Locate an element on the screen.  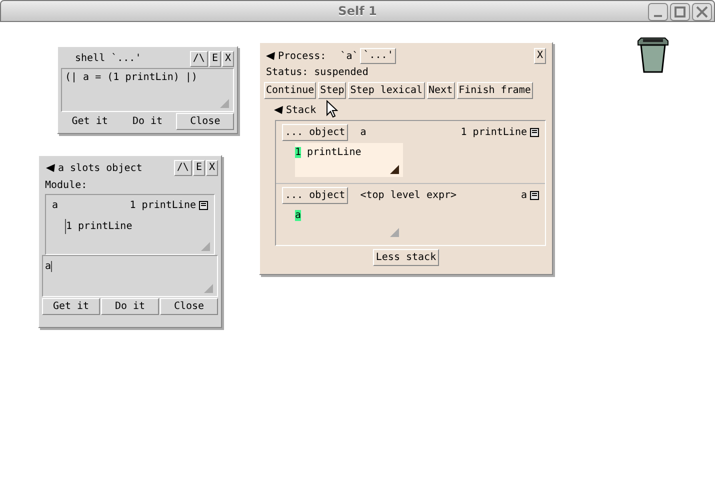
selector-label: <top level expr> is located at coordinates (408, 196).